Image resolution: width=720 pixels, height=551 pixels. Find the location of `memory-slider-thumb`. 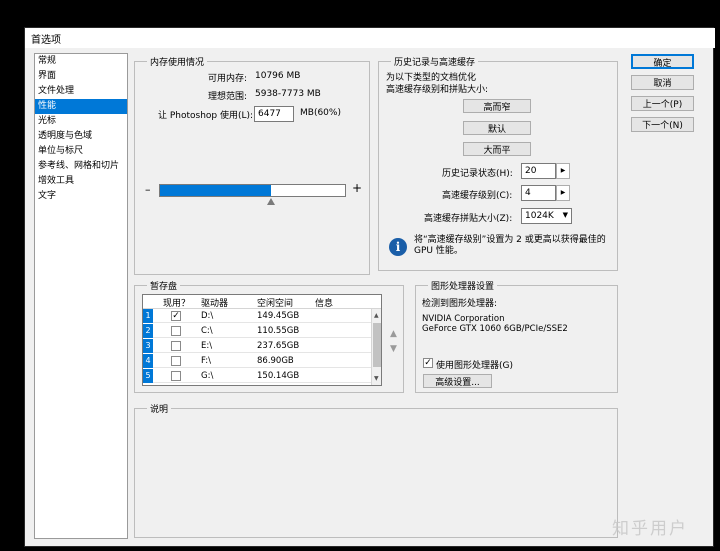

memory-slider-thumb is located at coordinates (271, 201).